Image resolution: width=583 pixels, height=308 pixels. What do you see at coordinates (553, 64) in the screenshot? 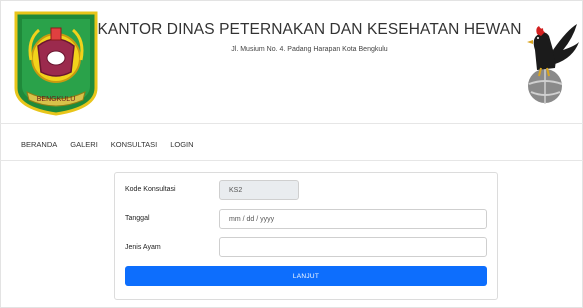
I see `rooster-on-globe-icon` at bounding box center [553, 64].